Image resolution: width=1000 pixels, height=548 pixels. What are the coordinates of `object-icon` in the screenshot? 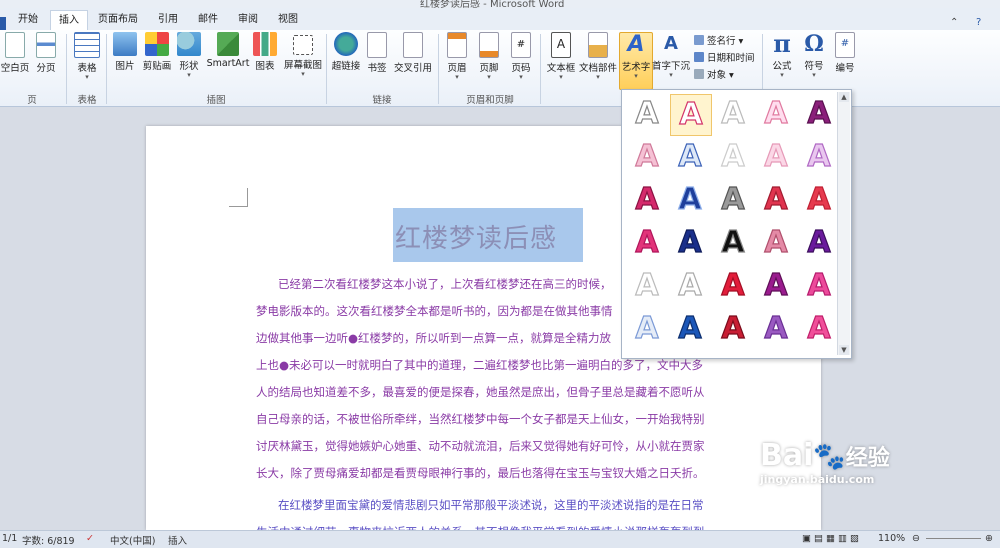 It's located at (699, 74).